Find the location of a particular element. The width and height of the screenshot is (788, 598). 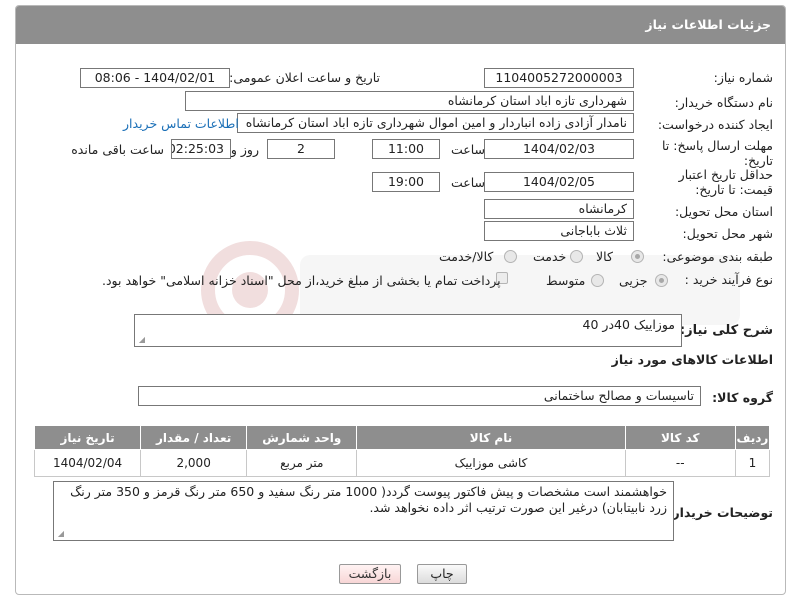

deadline-date-field: 1404/02/03 is located at coordinates (559, 149).